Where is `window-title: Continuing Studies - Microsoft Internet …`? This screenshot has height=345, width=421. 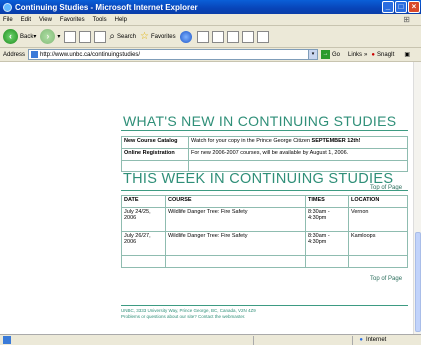 window-title: Continuing Studies - Microsoft Internet … is located at coordinates (106, 7).